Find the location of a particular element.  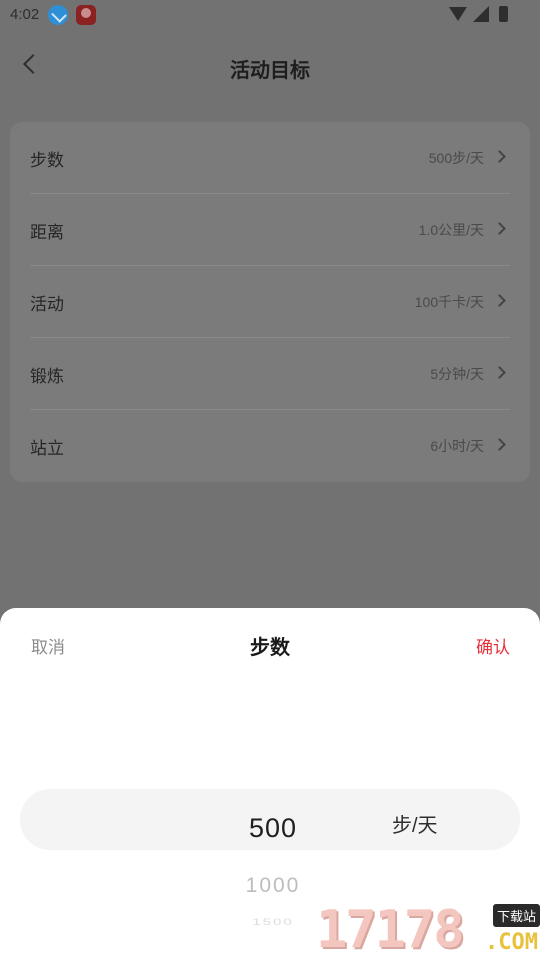

download-icon is located at coordinates (58, 15).